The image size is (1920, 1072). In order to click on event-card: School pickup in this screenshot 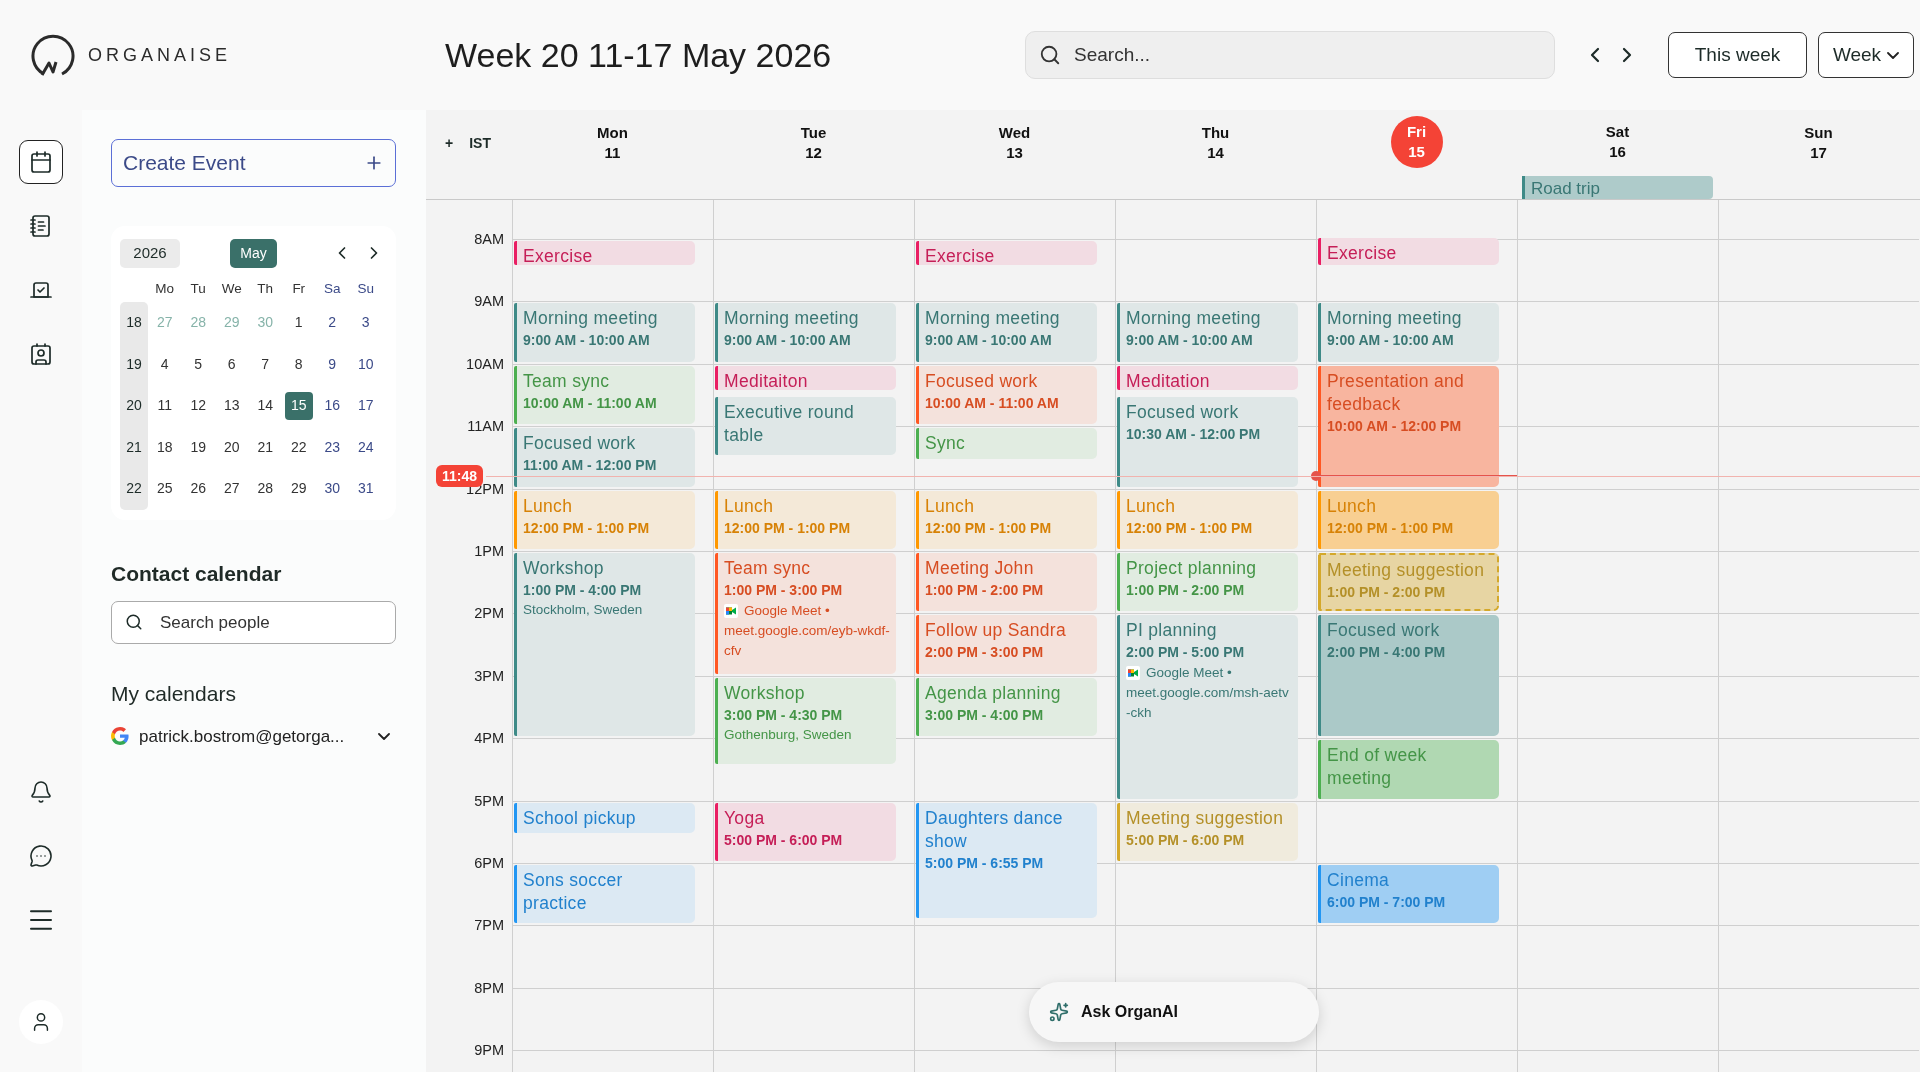, I will do `click(604, 817)`.